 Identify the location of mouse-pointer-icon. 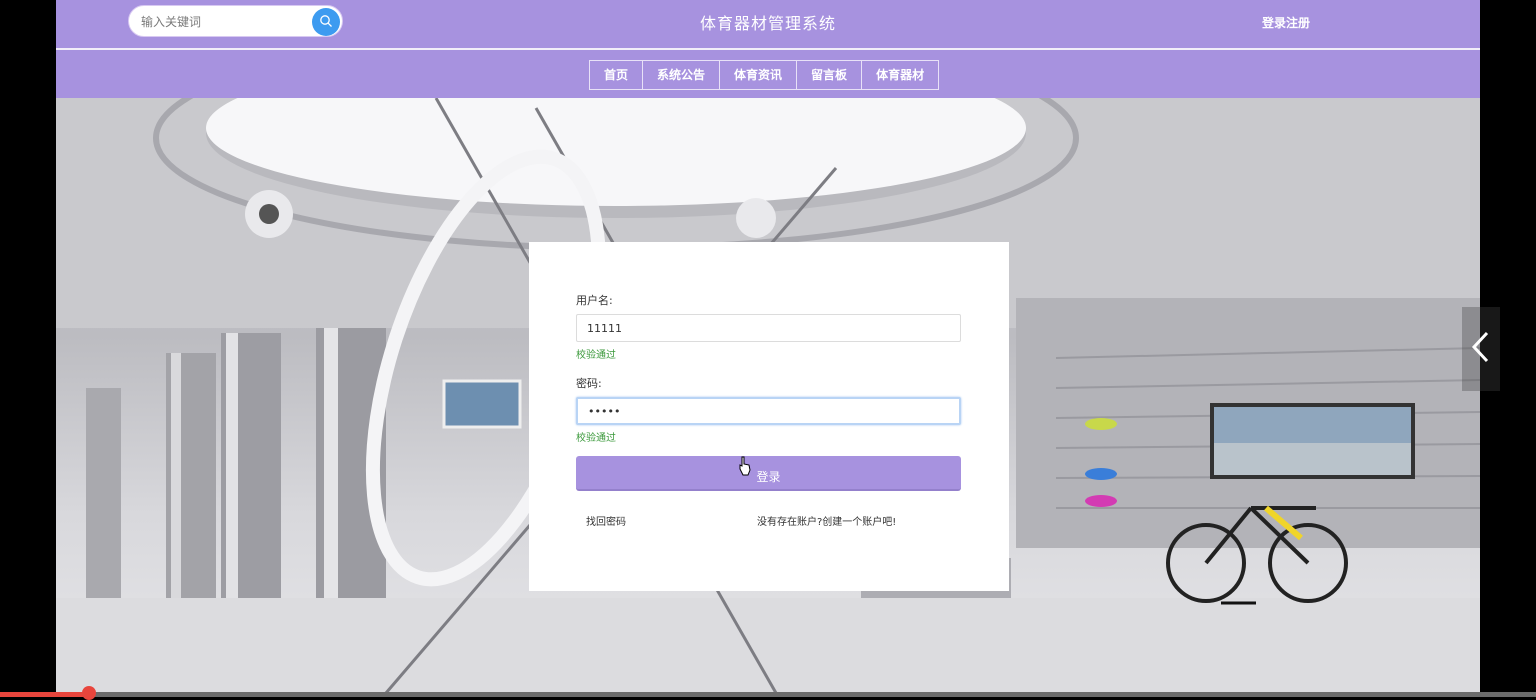
(745, 466).